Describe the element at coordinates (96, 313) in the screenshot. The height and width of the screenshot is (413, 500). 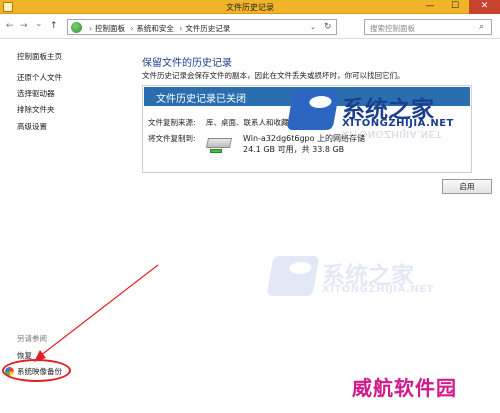
I see `annotation-arrow` at that location.